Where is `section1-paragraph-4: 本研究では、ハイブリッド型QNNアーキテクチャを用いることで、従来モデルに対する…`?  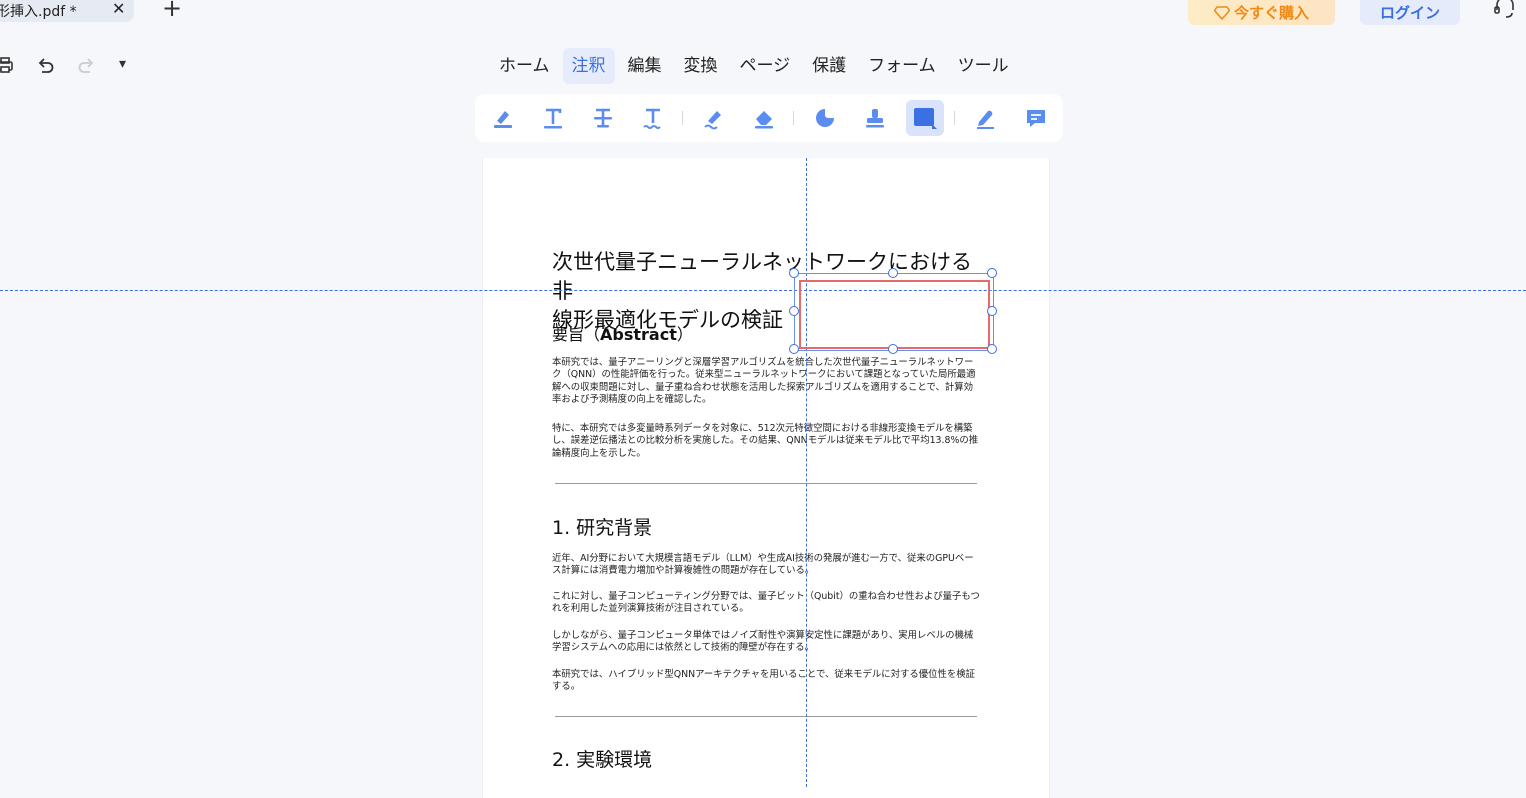
section1-paragraph-4: 本研究では、ハイブリッド型QNNアーキテクチャを用いることで、従来モデルに対する… is located at coordinates (764, 681).